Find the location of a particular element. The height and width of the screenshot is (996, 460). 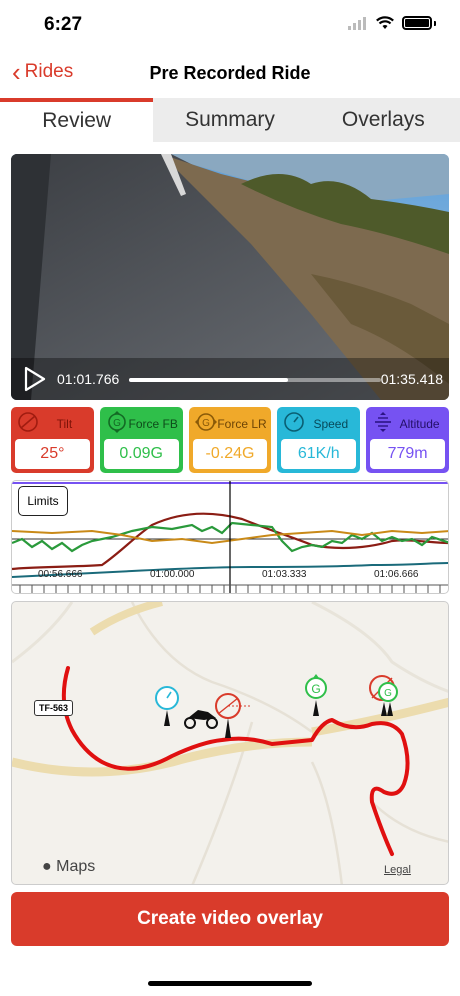

video-controls: 01:01.766 01:35.418 is located at coordinates (230, 379).